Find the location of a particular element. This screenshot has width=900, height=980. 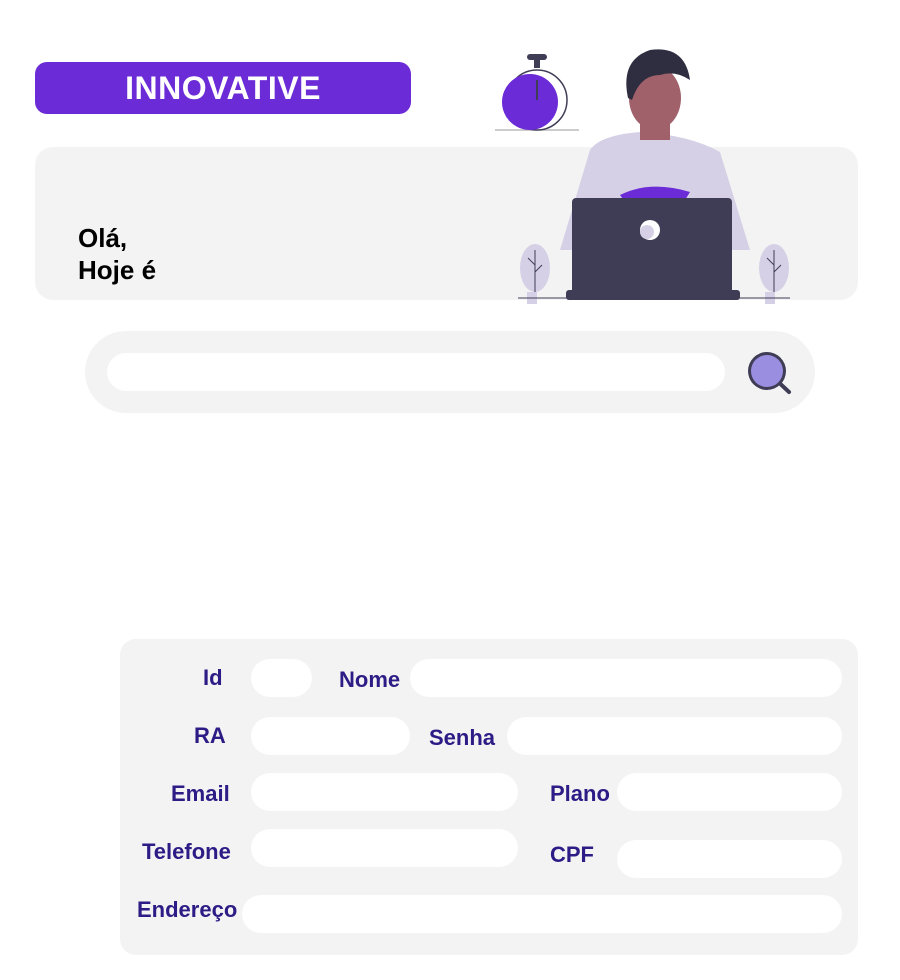

ra-label: RA is located at coordinates (210, 735).